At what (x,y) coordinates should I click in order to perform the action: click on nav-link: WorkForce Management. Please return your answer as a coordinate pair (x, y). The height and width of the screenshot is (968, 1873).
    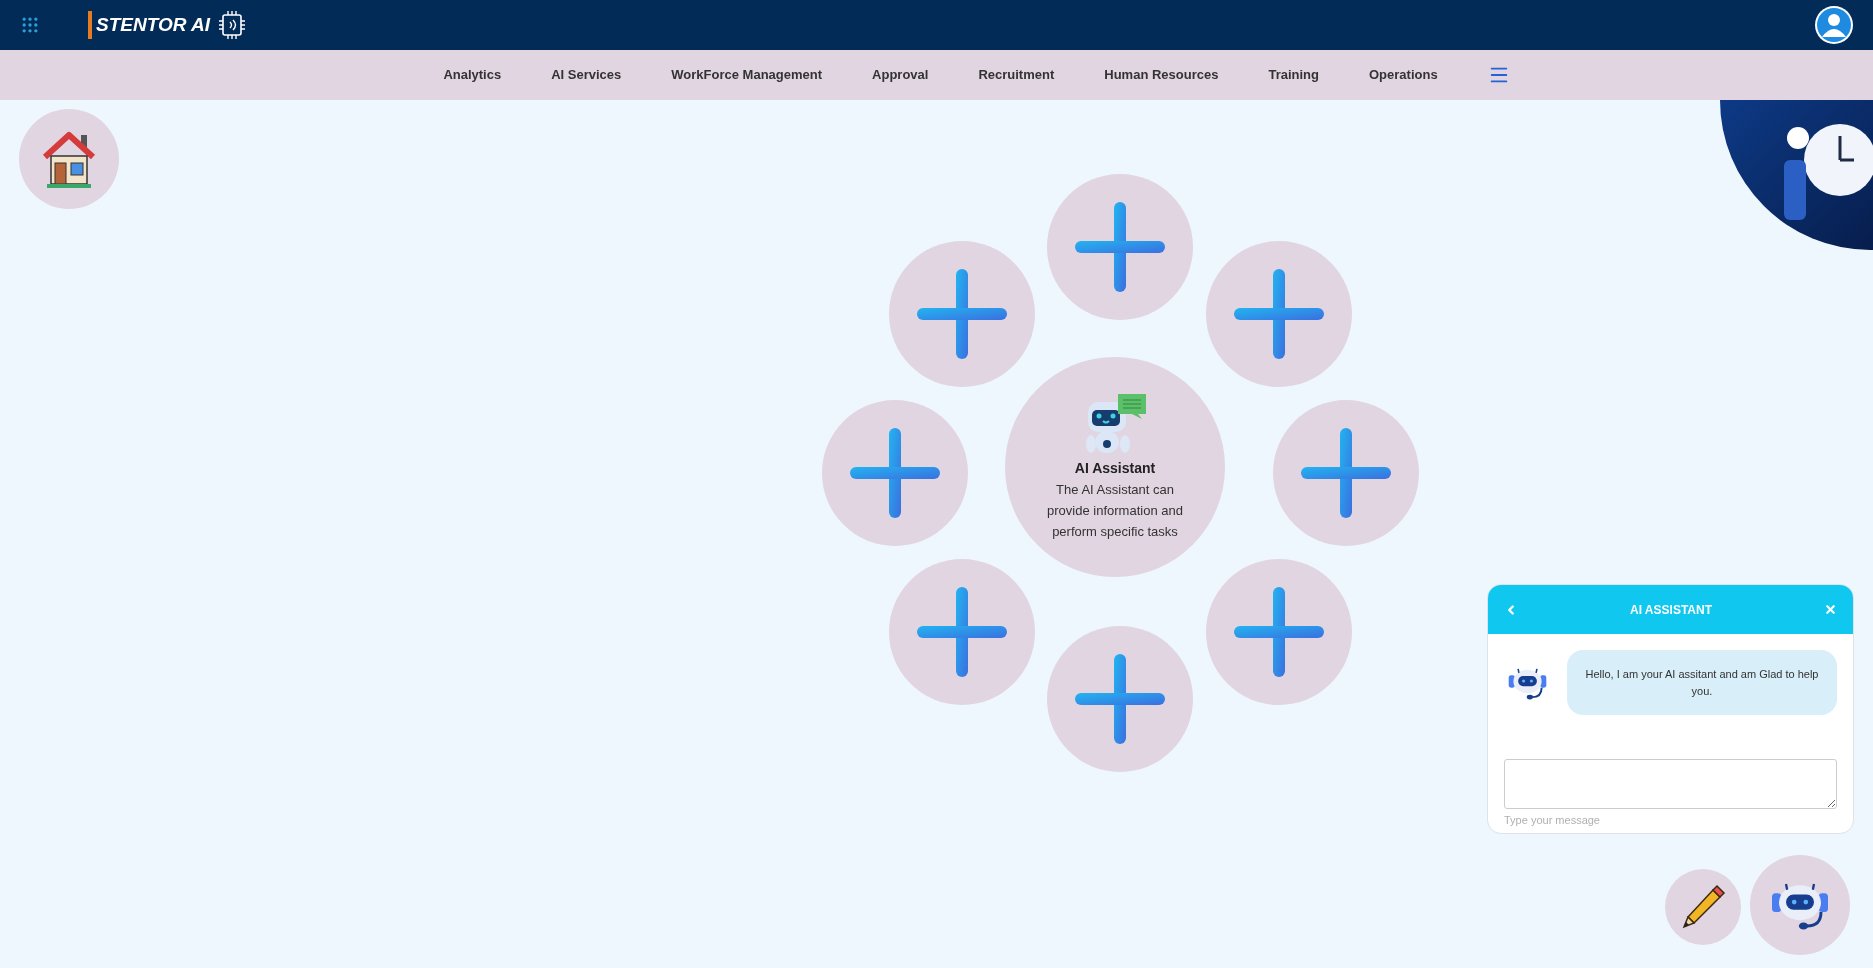
    Looking at the image, I should click on (747, 75).